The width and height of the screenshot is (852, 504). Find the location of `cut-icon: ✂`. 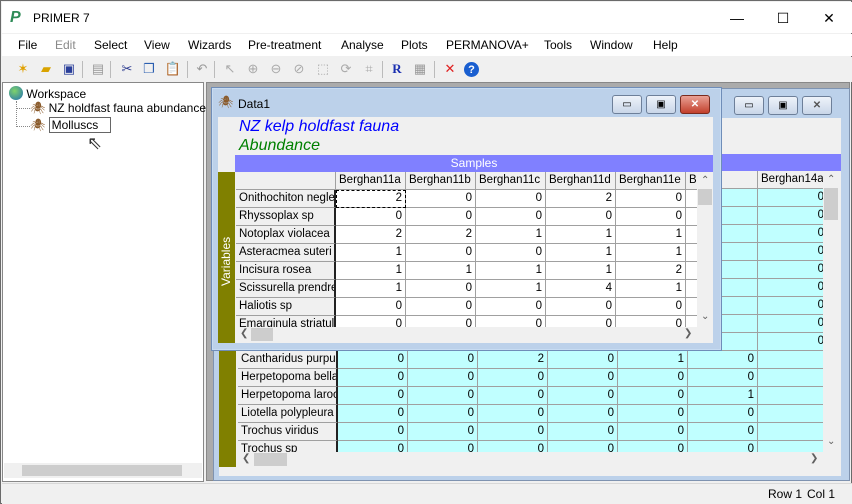

cut-icon: ✂ is located at coordinates (127, 69).